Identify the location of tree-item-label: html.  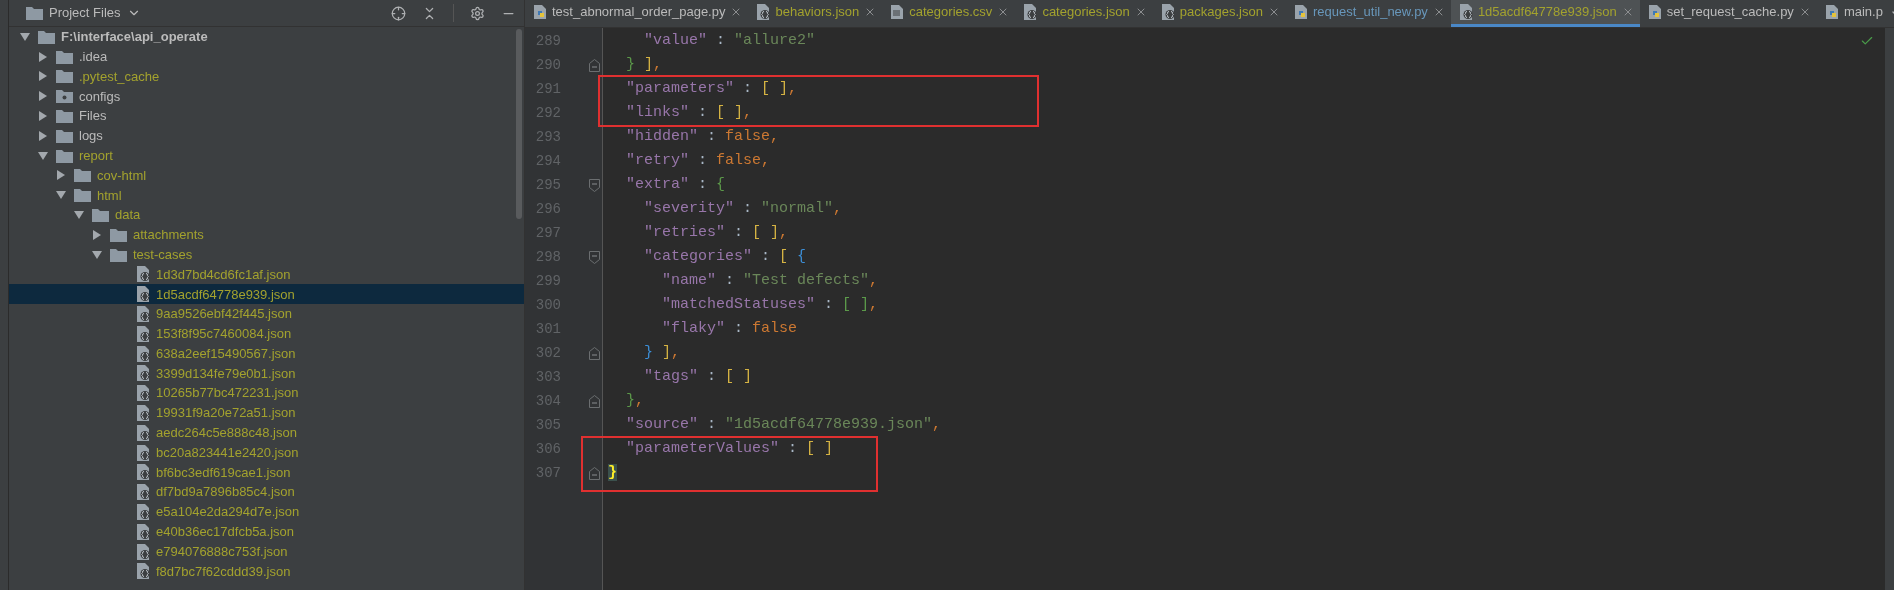
(109, 195).